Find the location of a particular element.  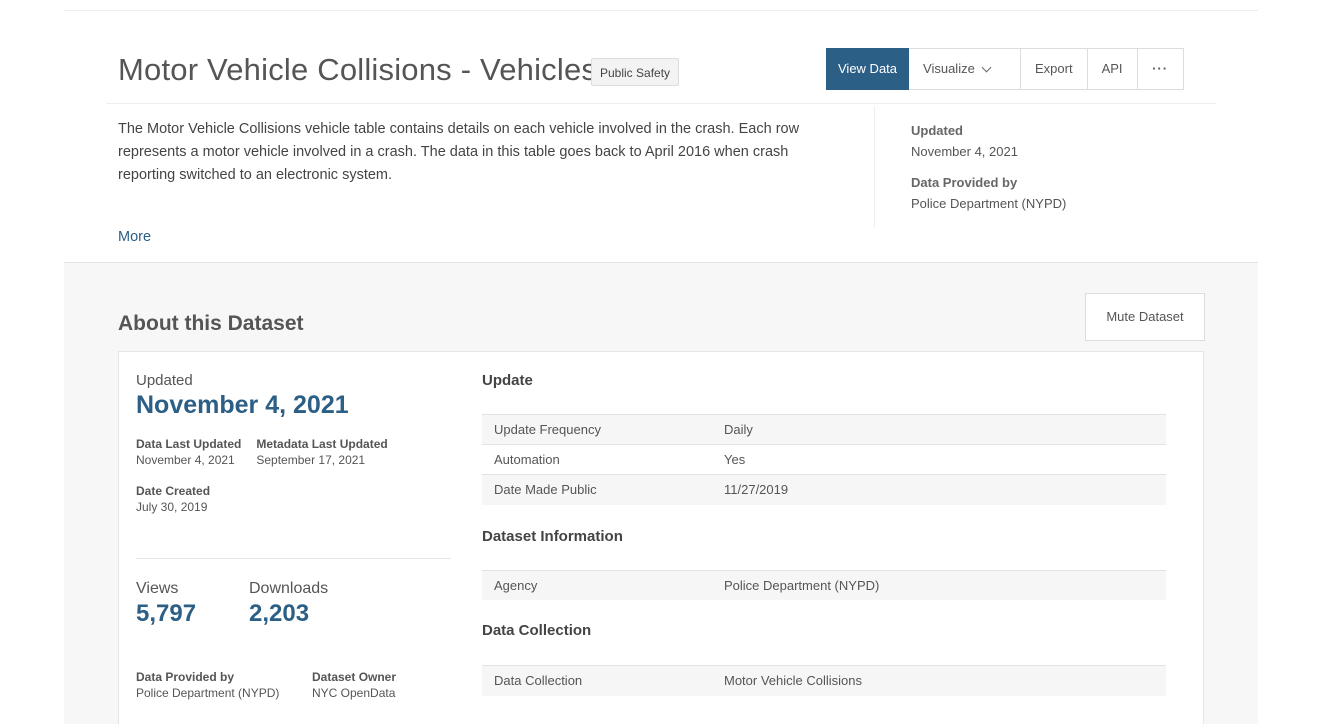

dataset-owner: Dataset Owner NYC OpenData is located at coordinates (354, 685).